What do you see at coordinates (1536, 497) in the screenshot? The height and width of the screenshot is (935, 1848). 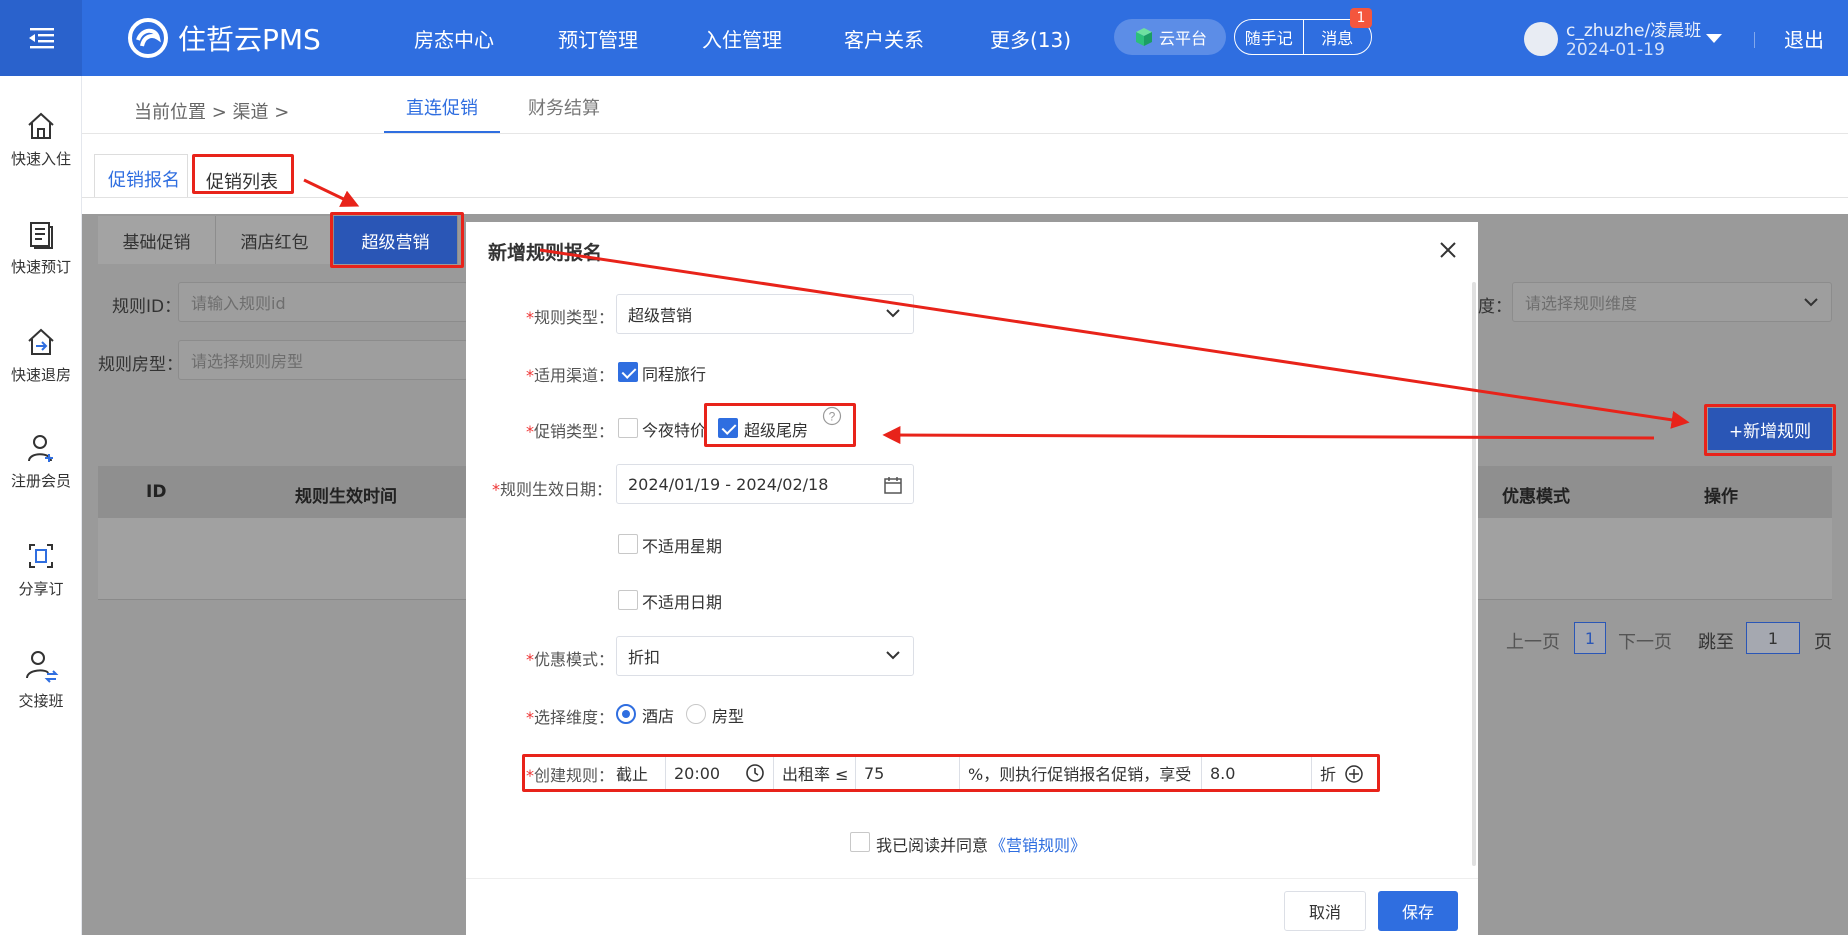 I see `col-discount-mode: 优惠模式` at bounding box center [1536, 497].